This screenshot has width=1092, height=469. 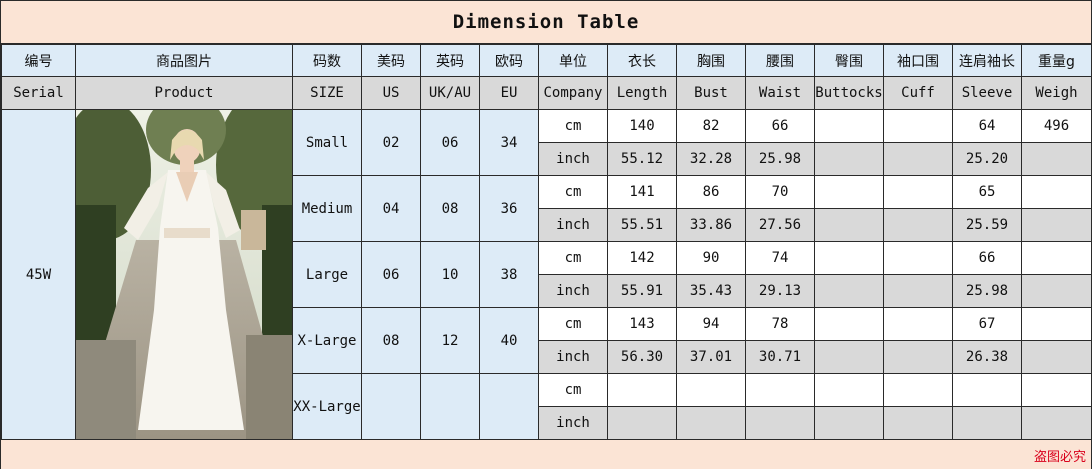 What do you see at coordinates (327, 340) in the screenshot?
I see `size-name-cell: X-Large` at bounding box center [327, 340].